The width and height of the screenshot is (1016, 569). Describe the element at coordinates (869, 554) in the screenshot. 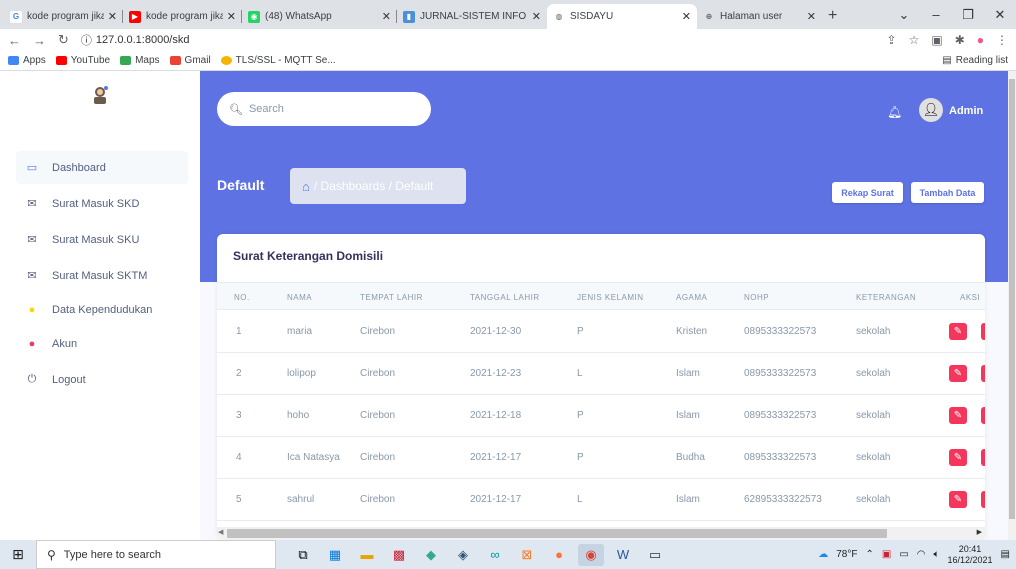

I see `tray-chevron-icon: ⌃` at that location.